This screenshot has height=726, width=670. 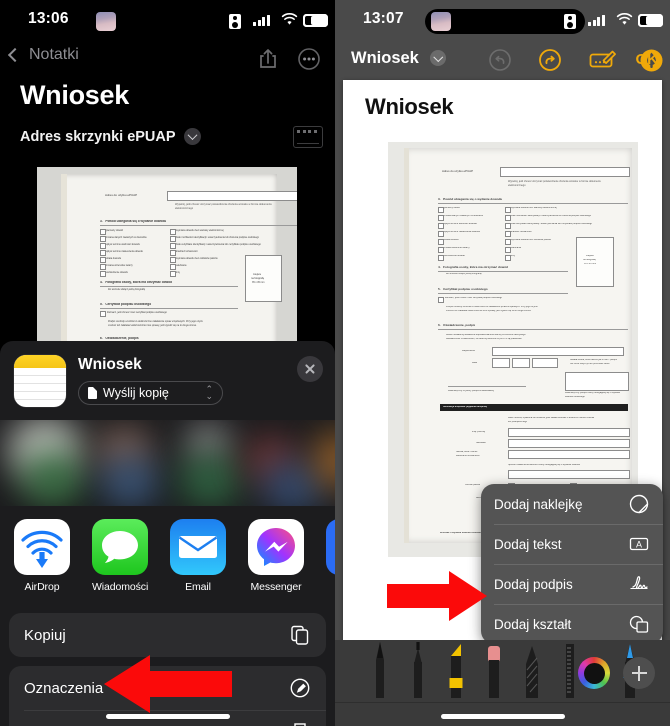 What do you see at coordinates (42, 587) in the screenshot?
I see `share-app-label: AirDrop` at bounding box center [42, 587].